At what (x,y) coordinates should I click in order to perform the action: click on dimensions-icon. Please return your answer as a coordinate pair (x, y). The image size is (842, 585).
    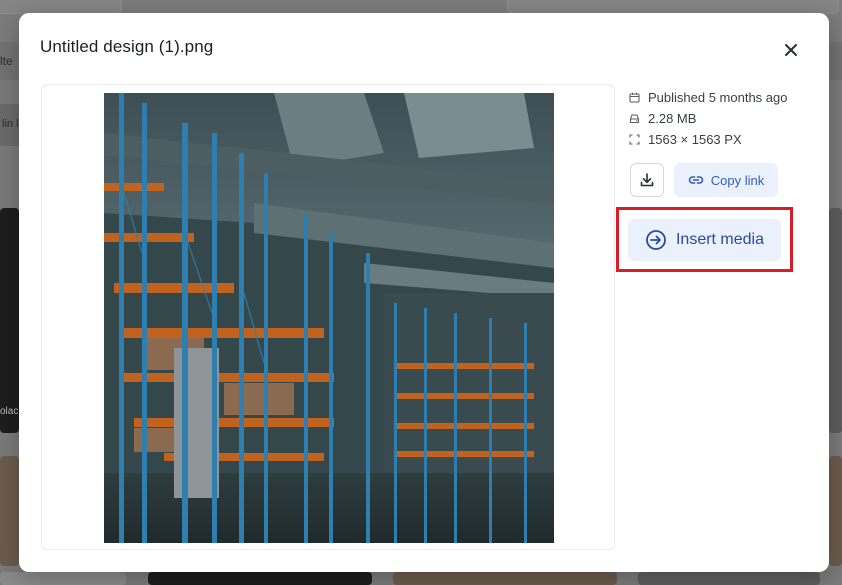
    Looking at the image, I should click on (634, 140).